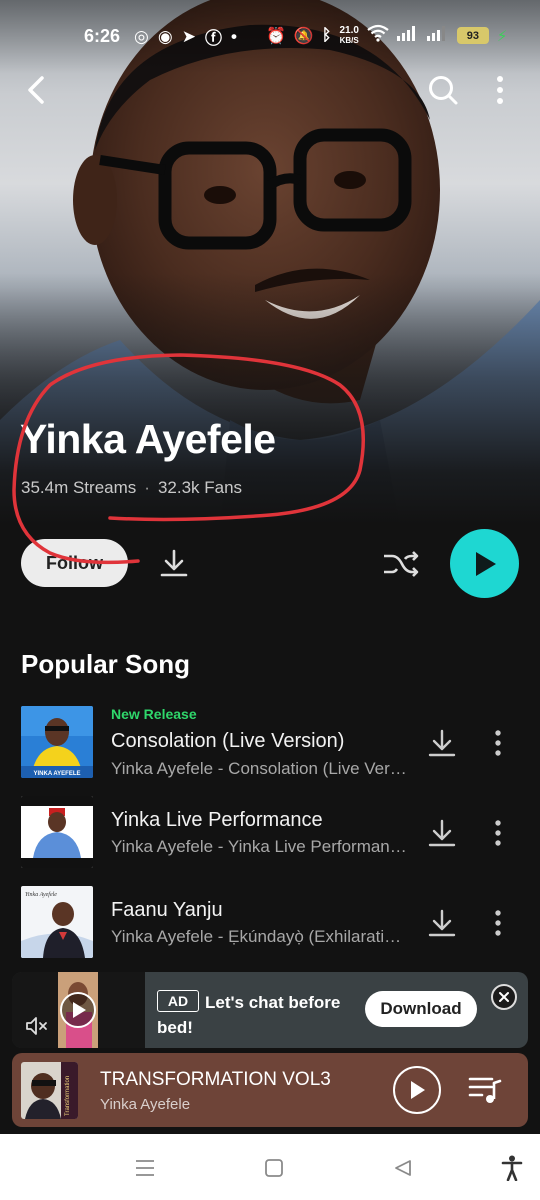  I want to click on search-button, so click(443, 90).